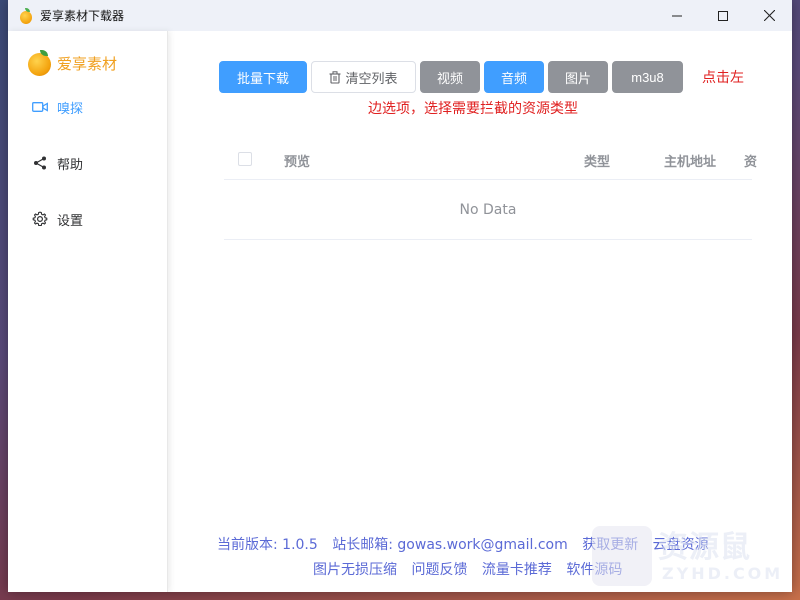 The image size is (800, 600). What do you see at coordinates (723, 573) in the screenshot?
I see `watermark-subtext: ZYHD.COM` at bounding box center [723, 573].